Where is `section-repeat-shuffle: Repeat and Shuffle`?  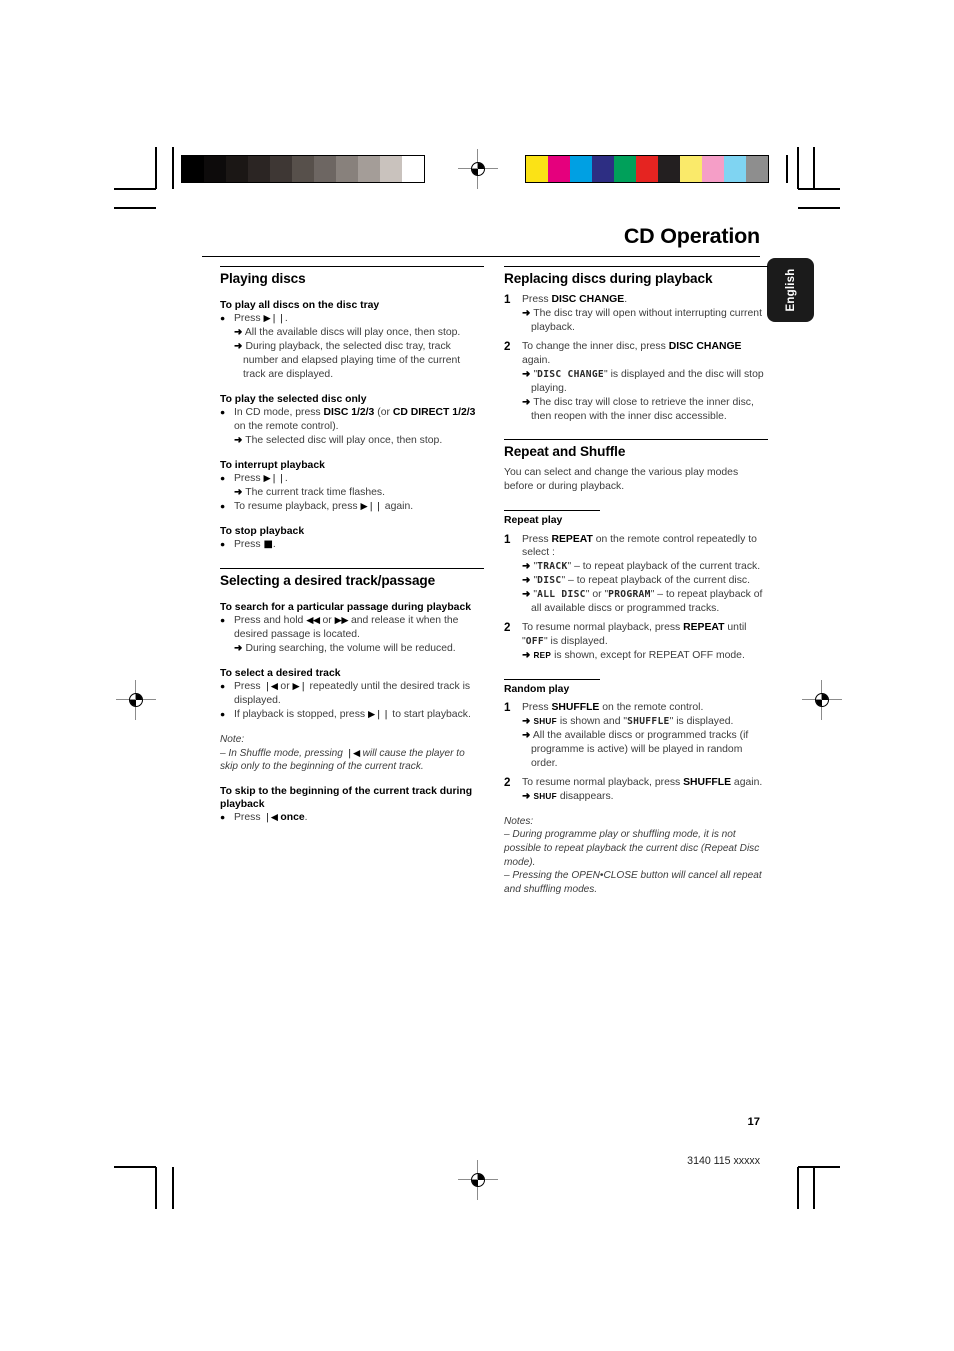
section-repeat-shuffle: Repeat and Shuffle is located at coordinates (636, 449).